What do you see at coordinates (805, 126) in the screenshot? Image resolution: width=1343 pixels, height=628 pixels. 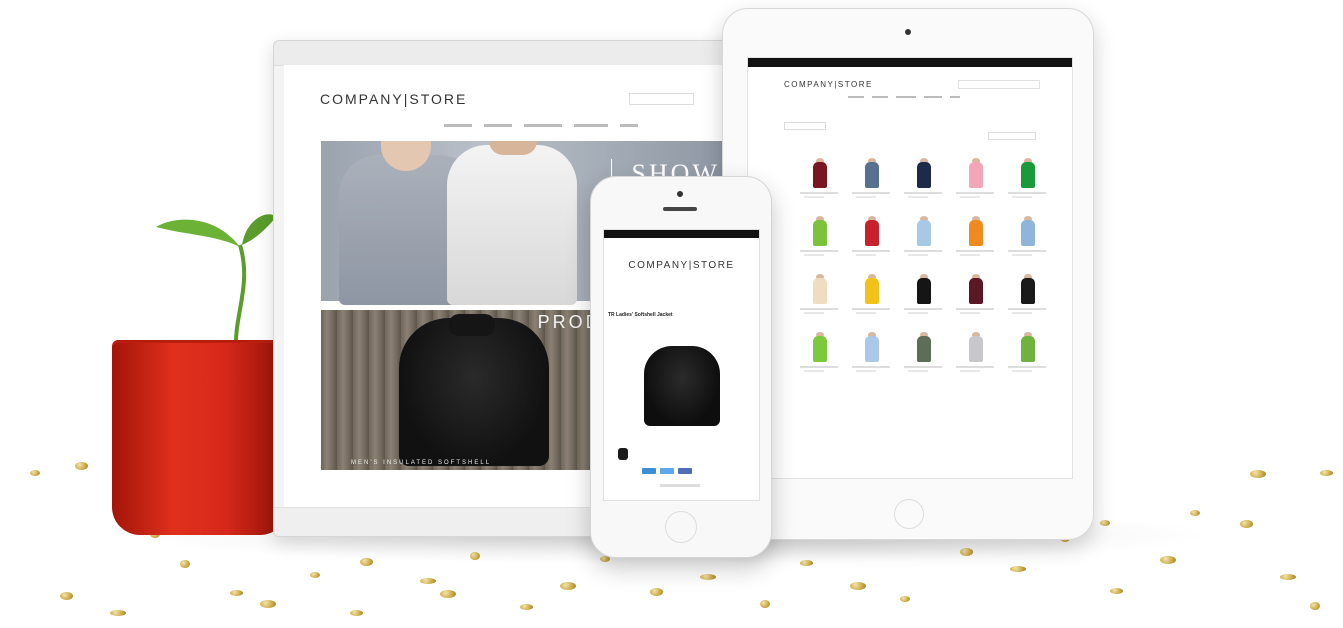 I see `tablet-filter` at bounding box center [805, 126].